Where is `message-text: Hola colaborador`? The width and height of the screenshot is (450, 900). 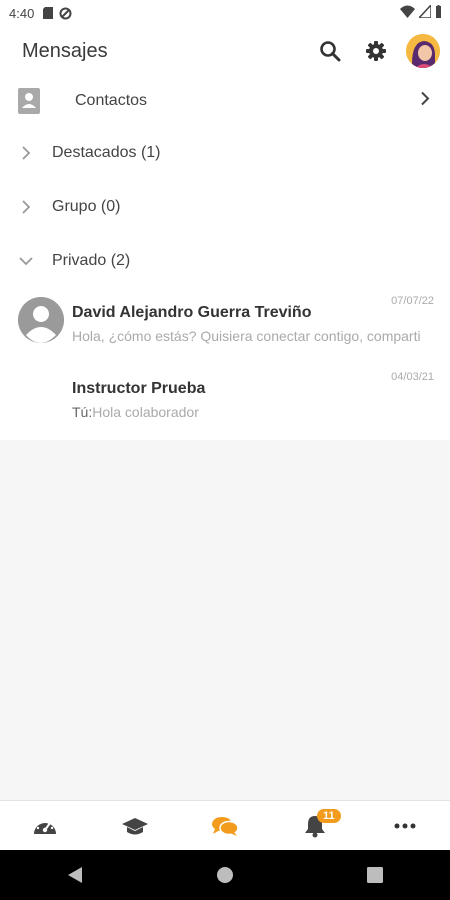 message-text: Hola colaborador is located at coordinates (145, 412).